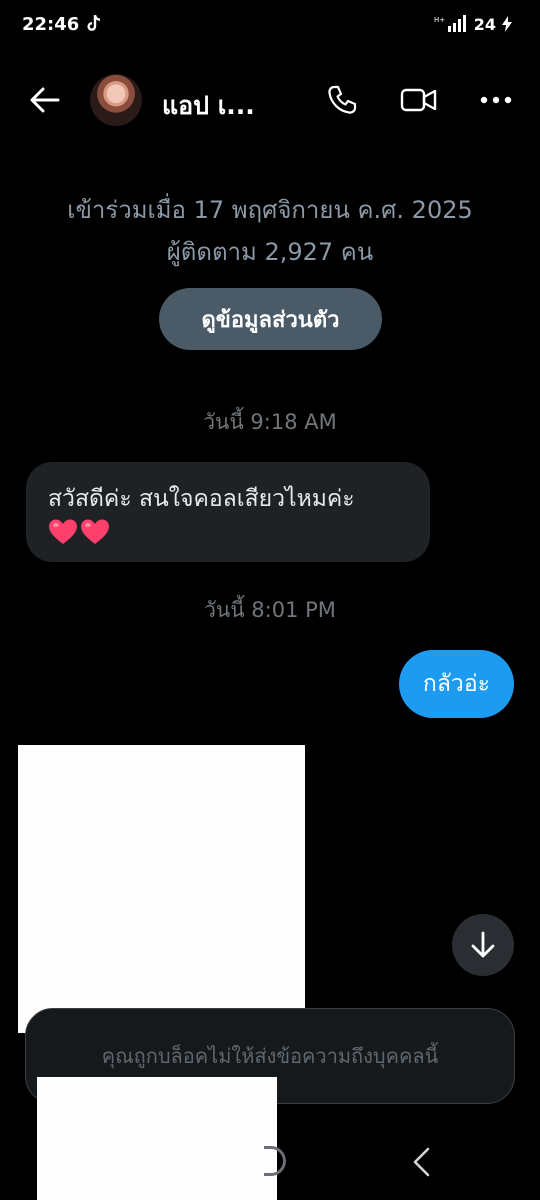 The image size is (540, 1200). I want to click on more-horizontal-icon, so click(496, 100).